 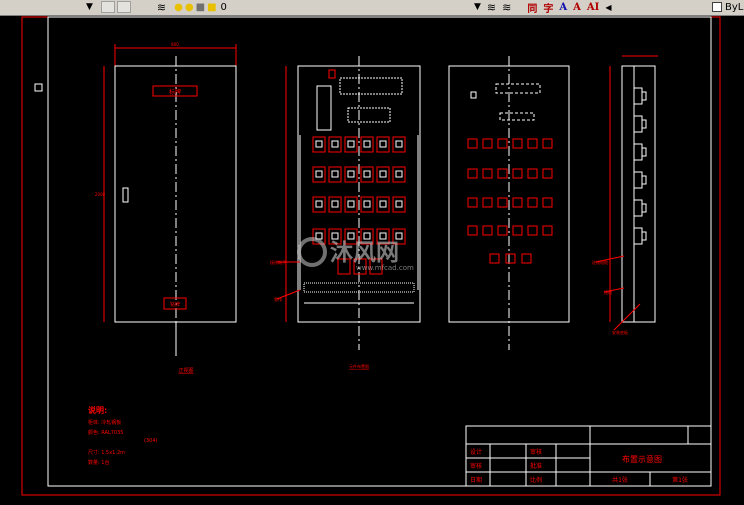 I want to click on watermark-brand: 沐风网, so click(x=364, y=253).